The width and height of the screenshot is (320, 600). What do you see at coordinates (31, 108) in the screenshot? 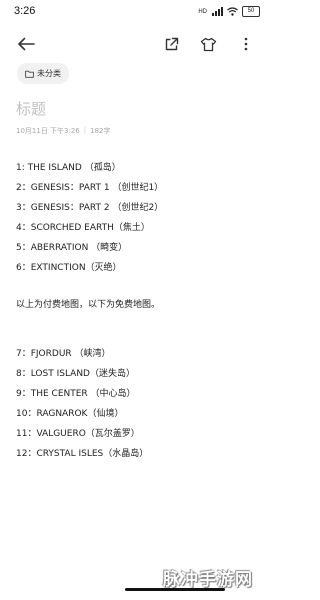
I see `note-title-input: 标题` at bounding box center [31, 108].